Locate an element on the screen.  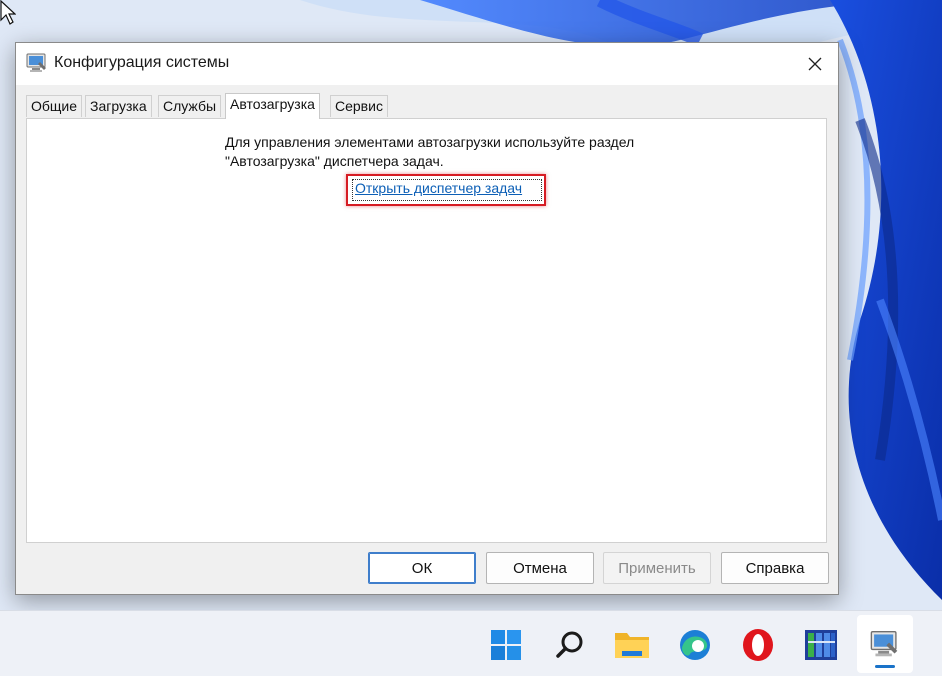
open-task-manager-link: Открыть диспетчер задач is located at coordinates (438, 188).